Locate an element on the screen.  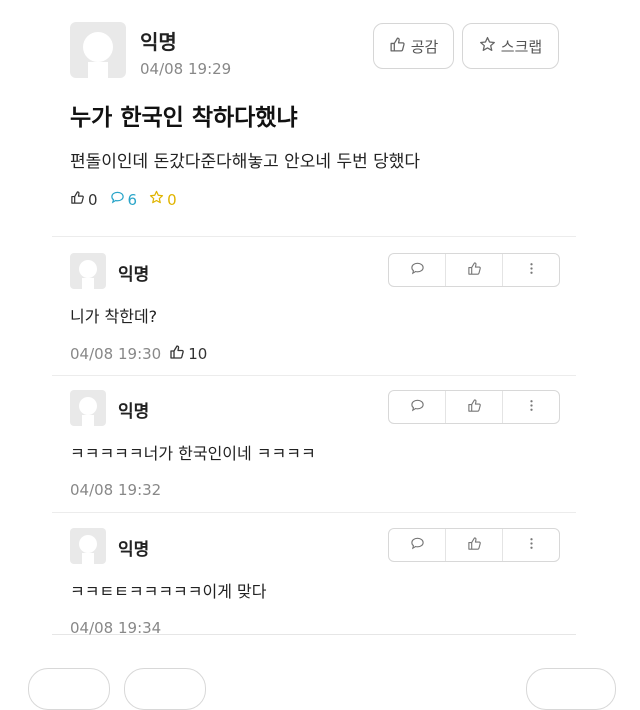
comment-text: 니가 착한데? is located at coordinates (114, 316).